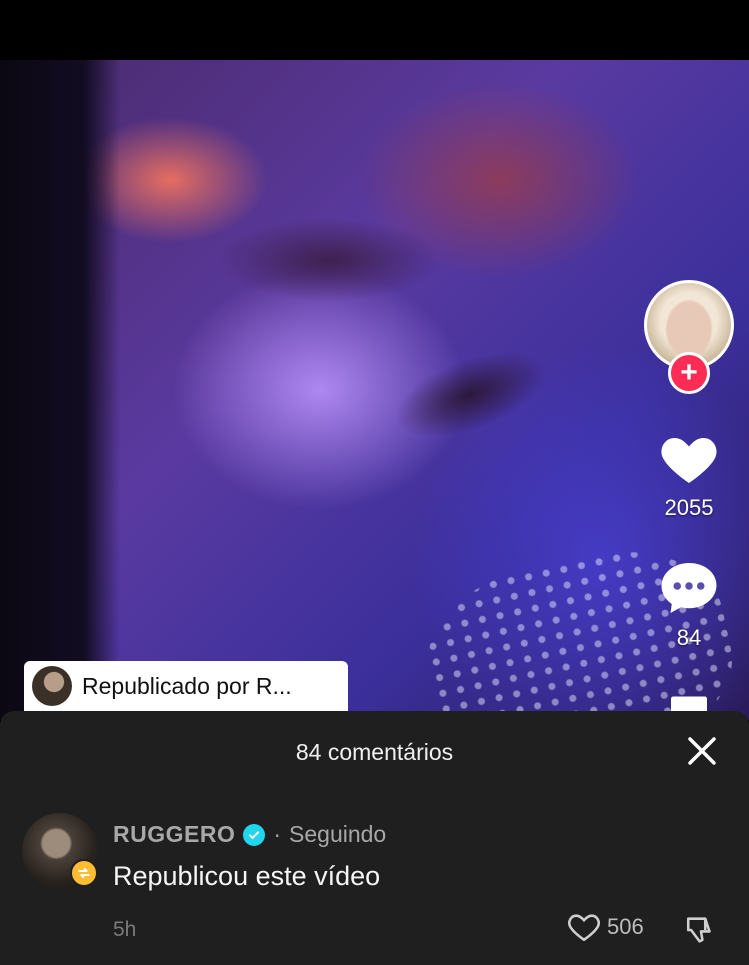 This screenshot has height=965, width=749. I want to click on comment-count: 84, so click(689, 637).